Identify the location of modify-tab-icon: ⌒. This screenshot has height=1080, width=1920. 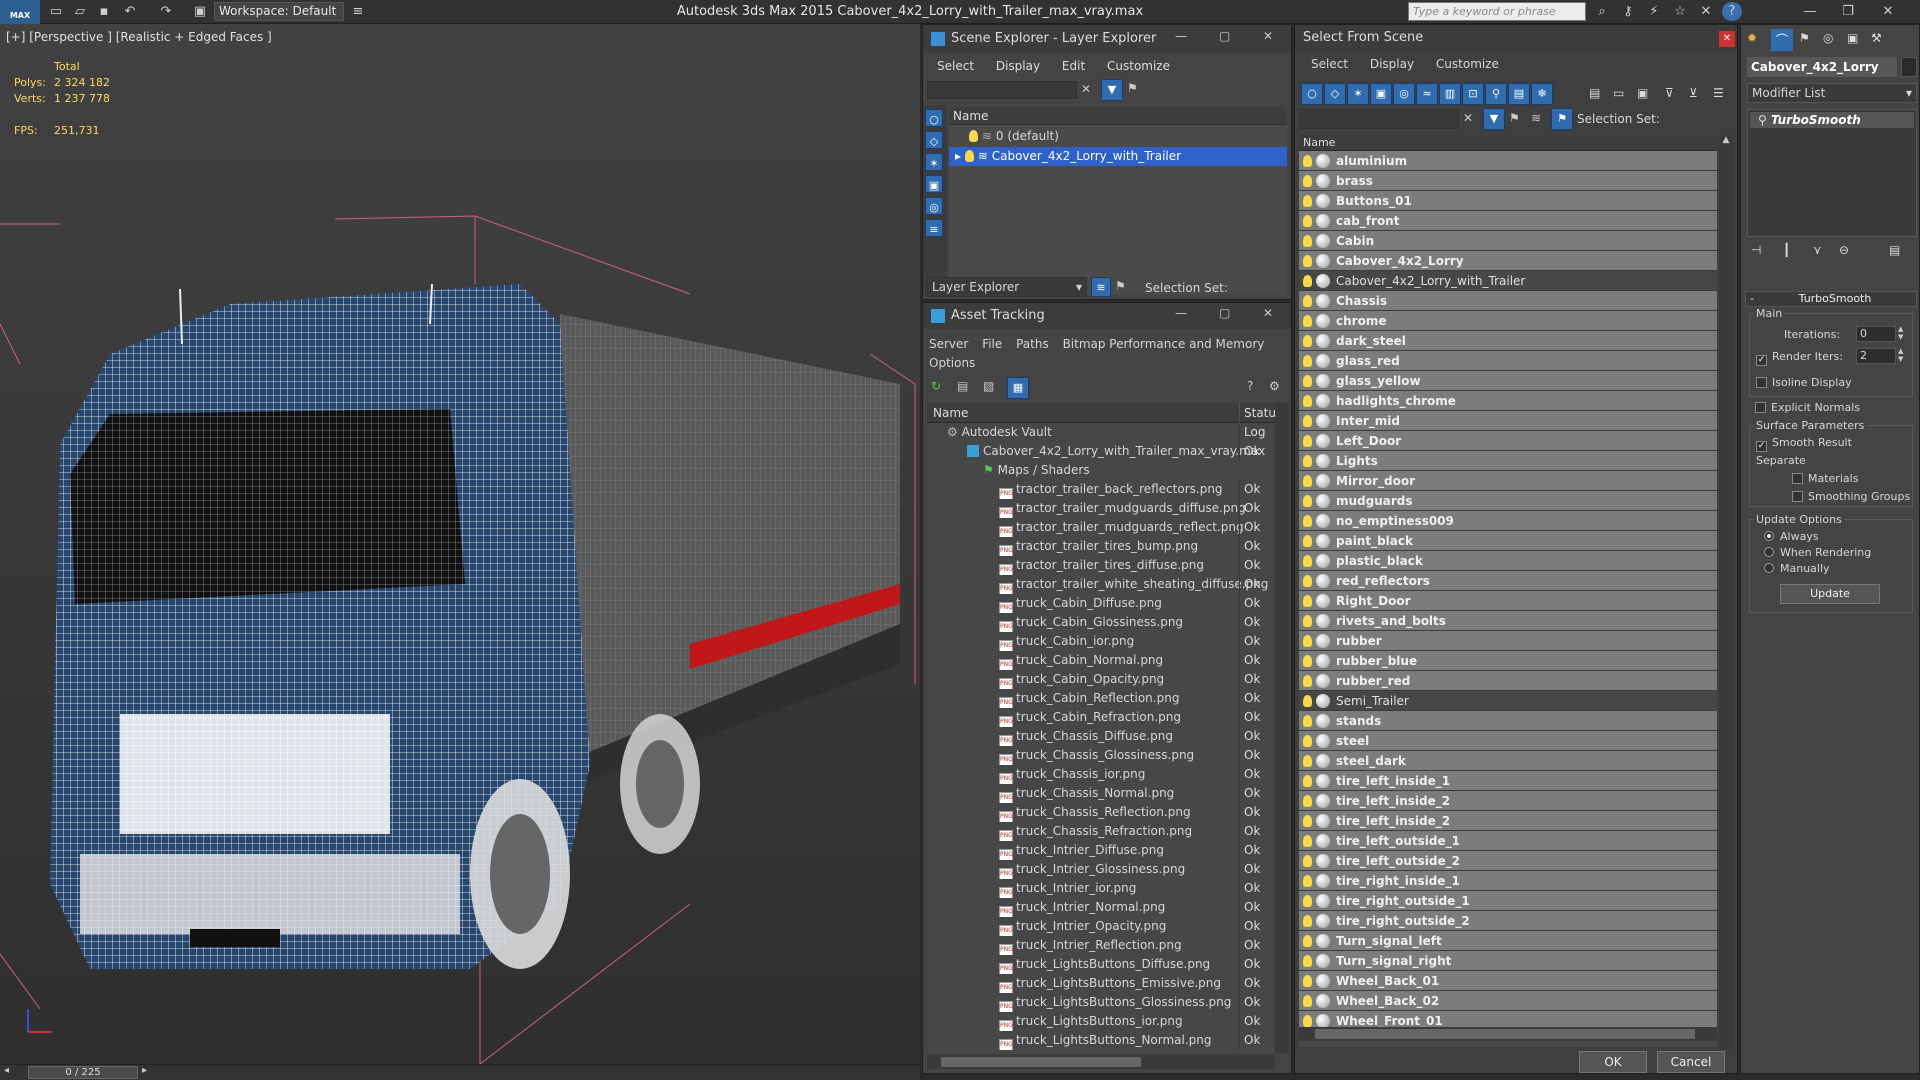
(1782, 40).